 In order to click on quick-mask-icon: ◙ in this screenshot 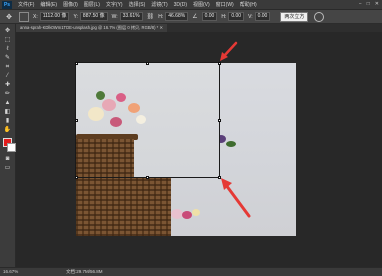, I will do `click(7, 159)`.